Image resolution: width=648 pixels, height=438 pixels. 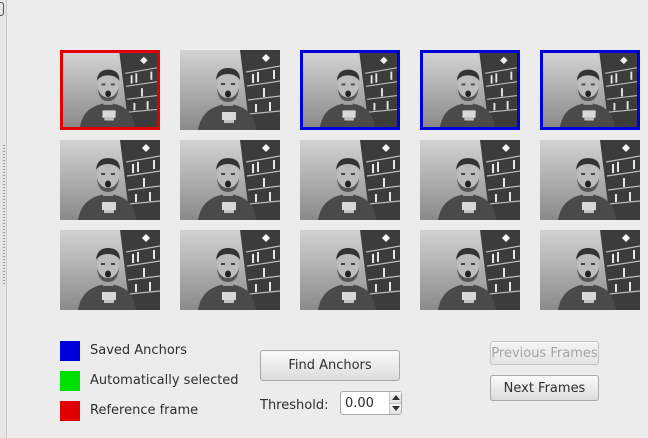 I want to click on pane-resize-handle, so click(x=4, y=215).